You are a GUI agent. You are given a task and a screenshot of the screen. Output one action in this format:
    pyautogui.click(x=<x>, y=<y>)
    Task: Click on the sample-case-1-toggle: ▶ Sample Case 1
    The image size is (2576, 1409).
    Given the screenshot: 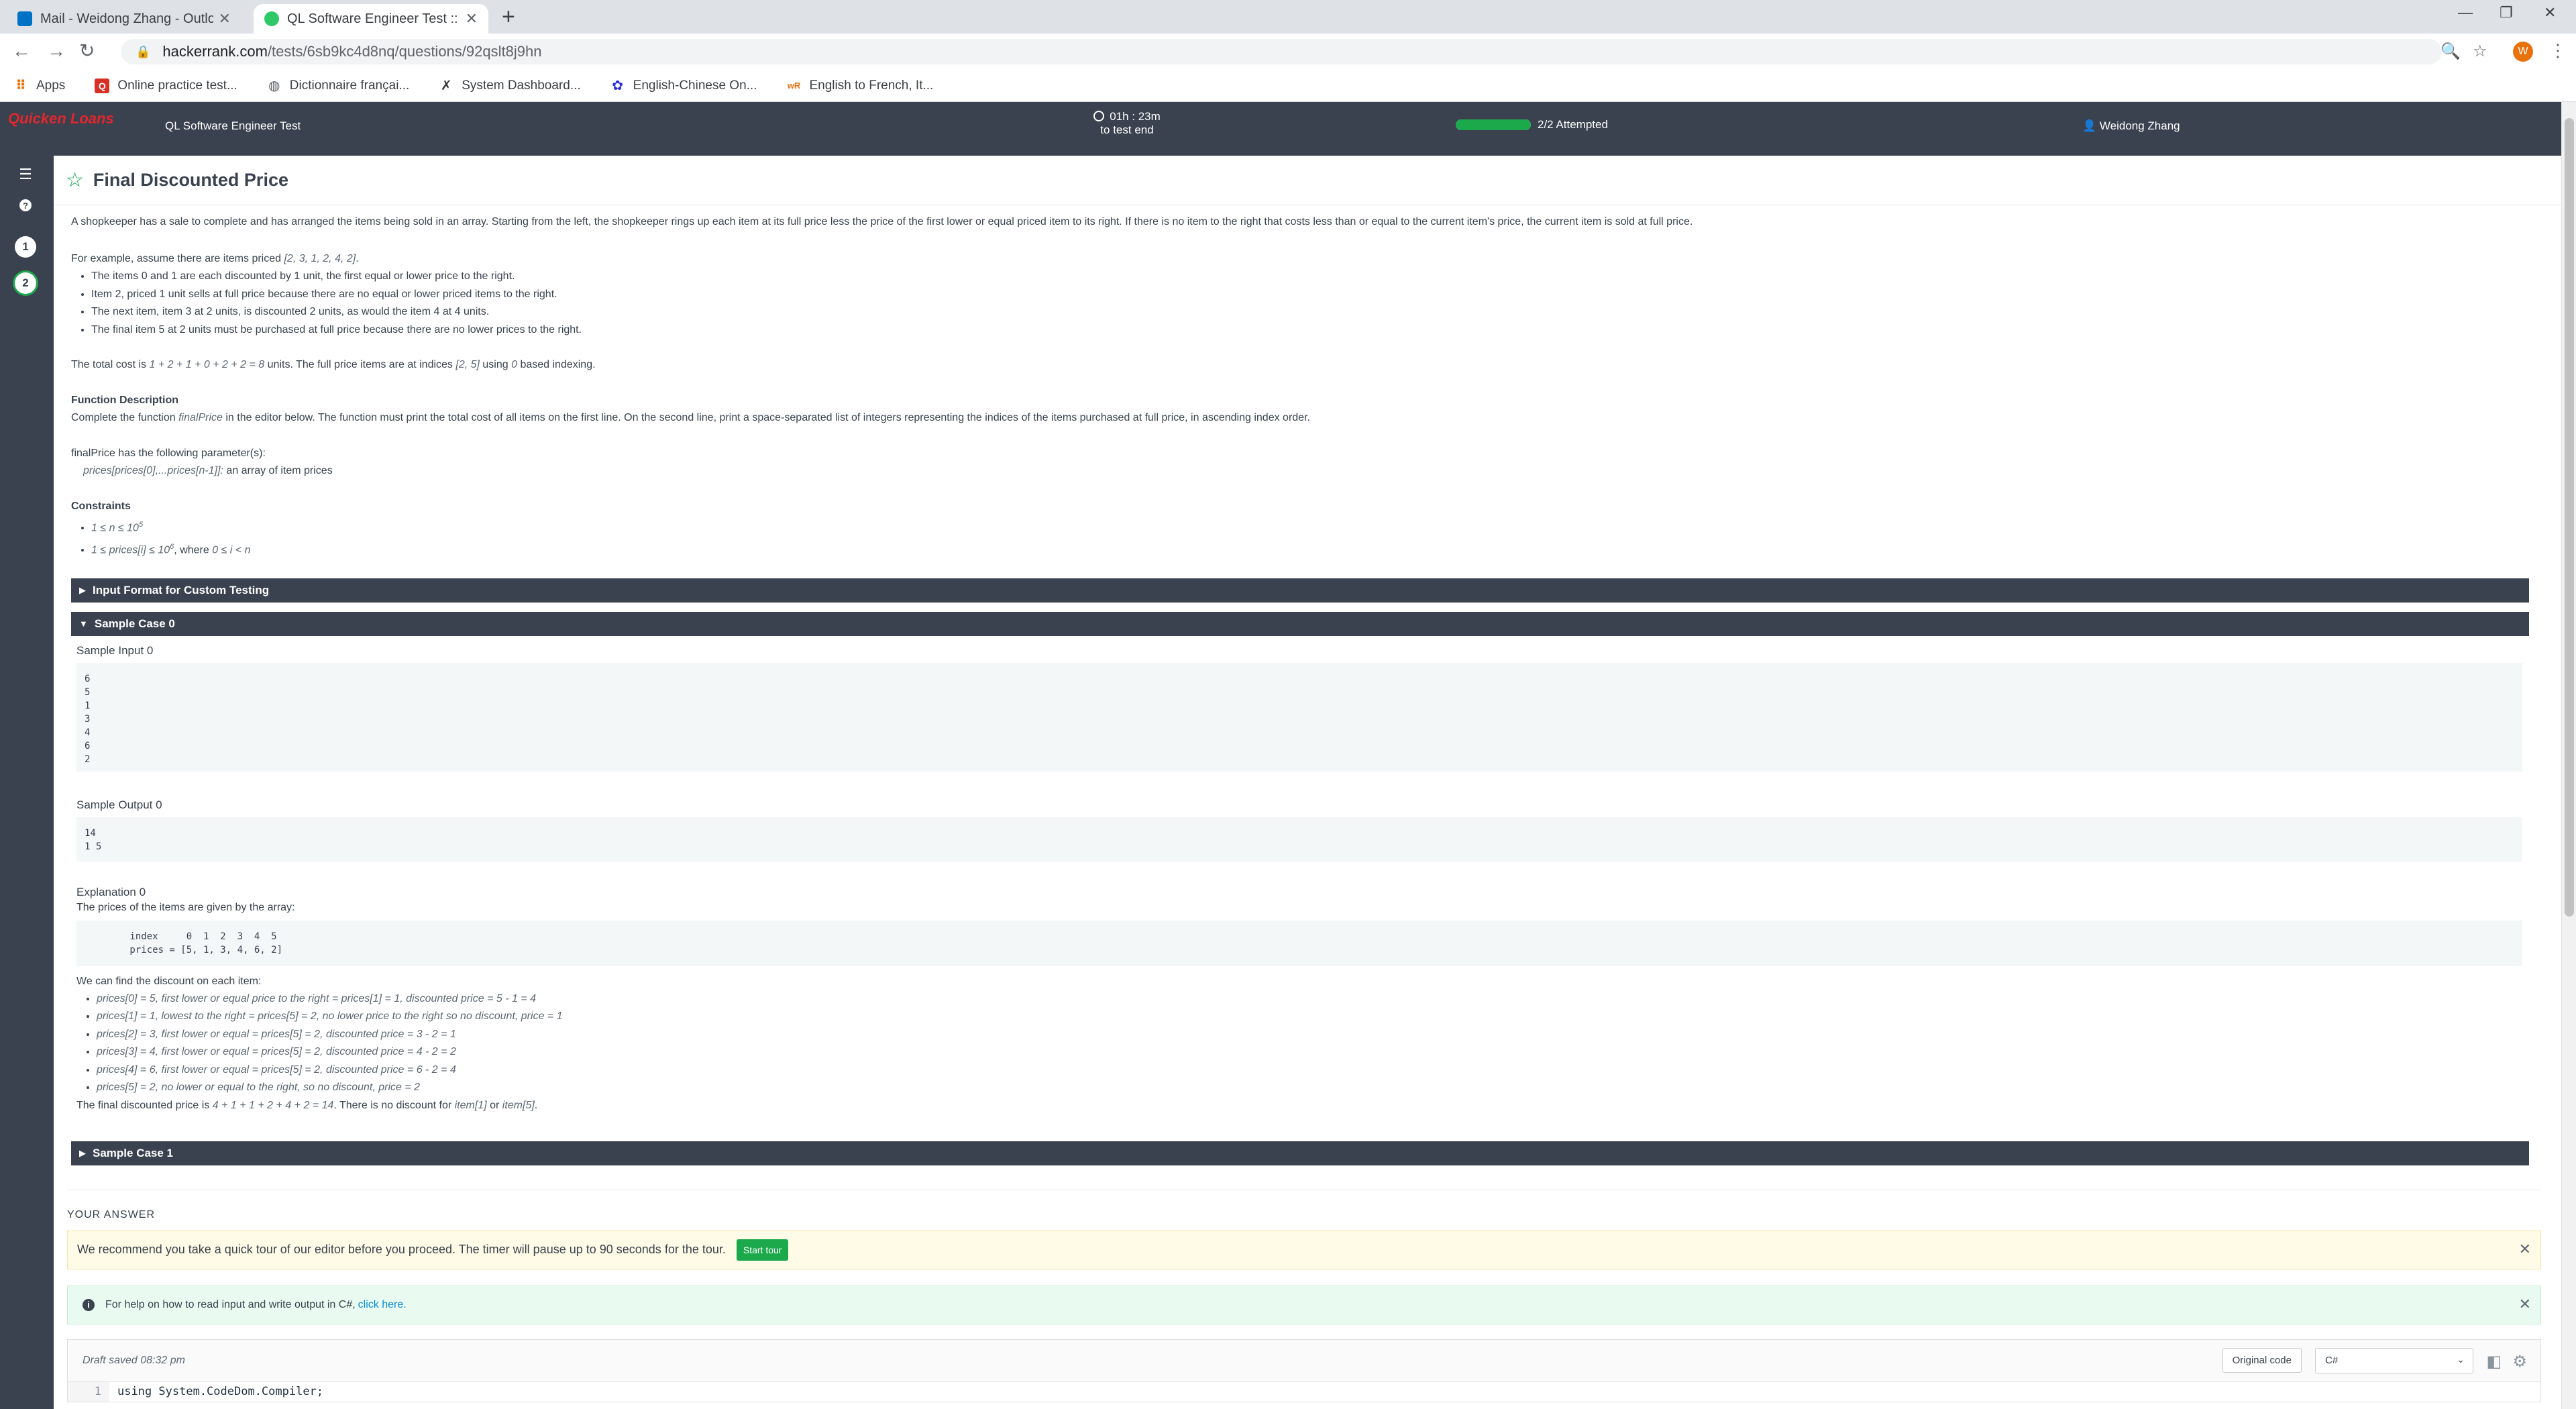 What is the action you would take?
    pyautogui.click(x=1300, y=1153)
    